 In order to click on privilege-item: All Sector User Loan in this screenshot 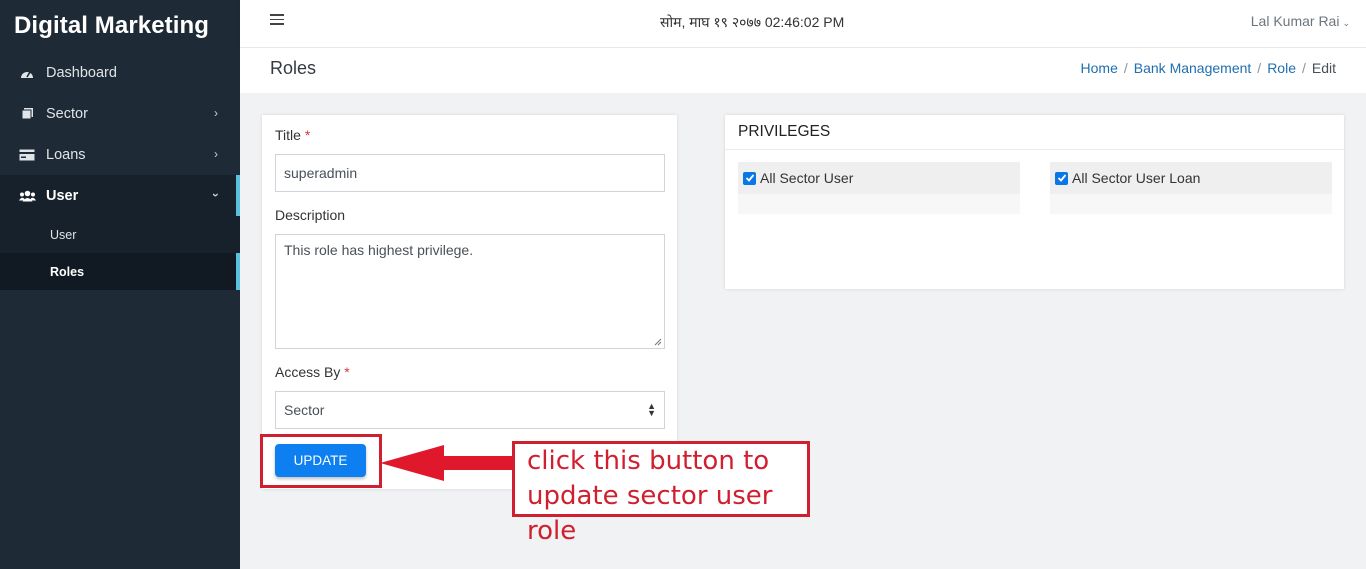, I will do `click(1191, 188)`.